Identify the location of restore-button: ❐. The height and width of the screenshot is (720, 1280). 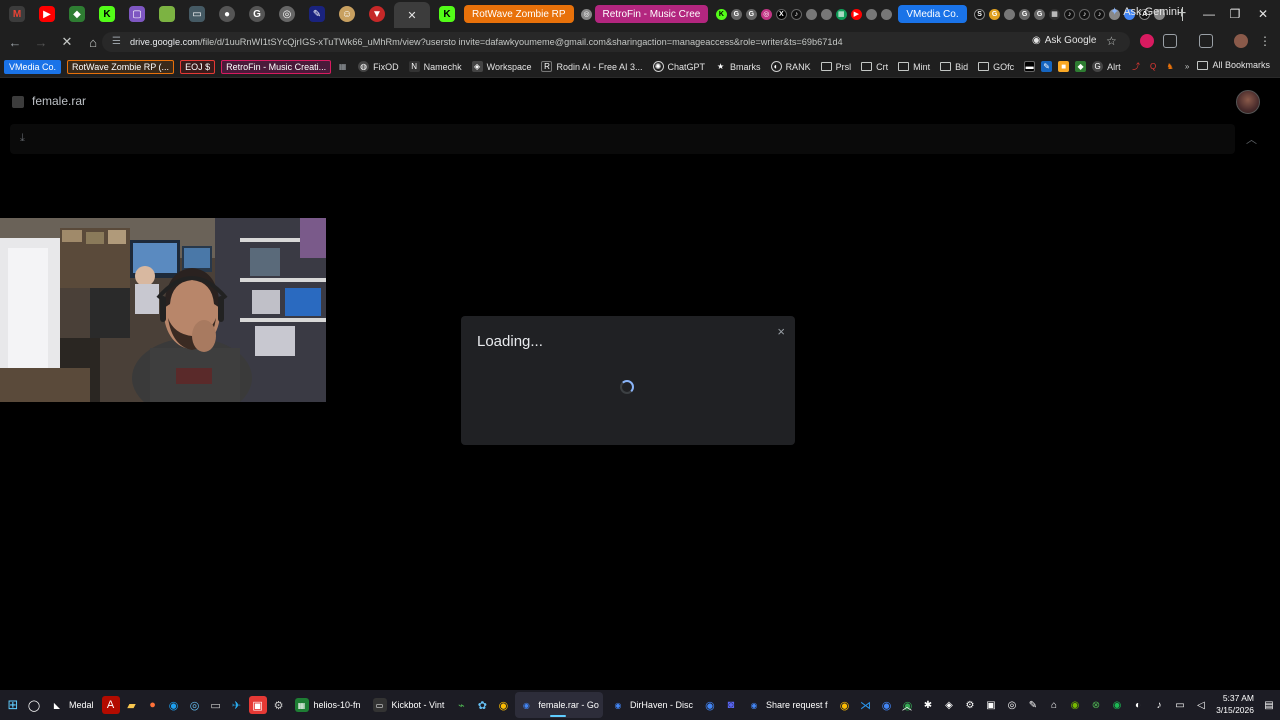
(1235, 14).